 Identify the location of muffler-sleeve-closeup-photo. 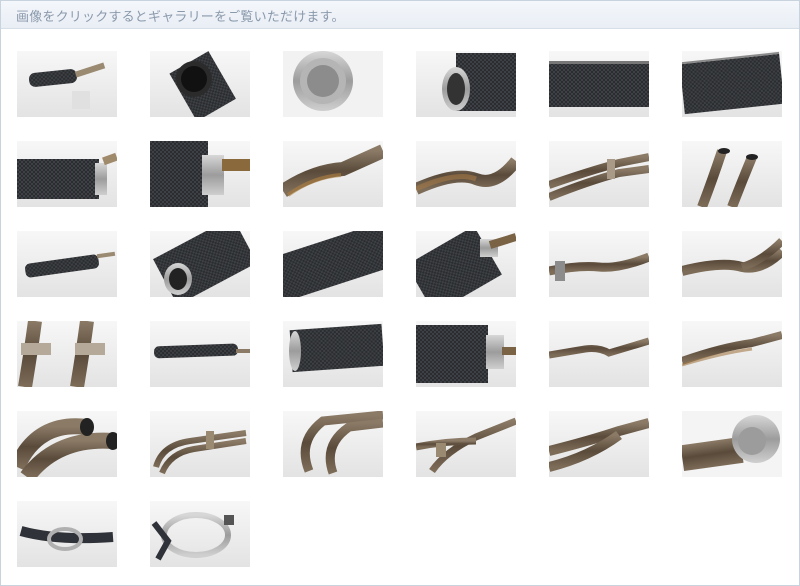
(732, 444).